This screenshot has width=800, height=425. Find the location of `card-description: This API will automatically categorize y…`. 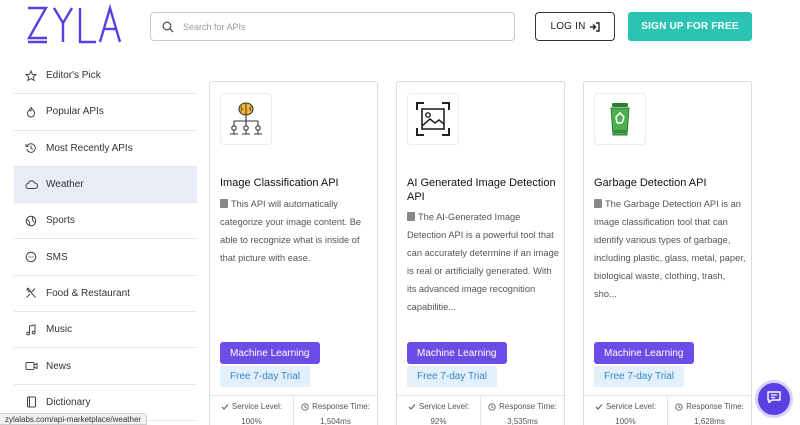

card-description: This API will automatically categorize y… is located at coordinates (297, 231).